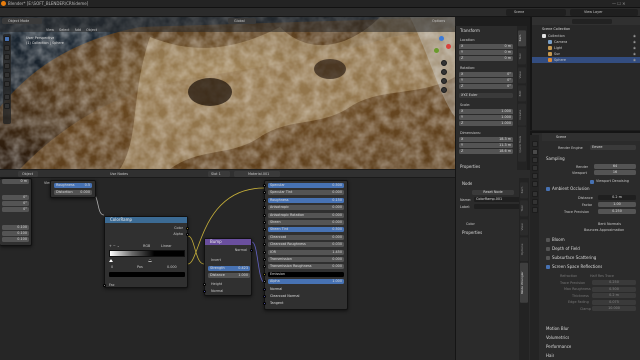  I want to click on bsdf-input-roughness: Roughness 0.150, so click(306, 200).